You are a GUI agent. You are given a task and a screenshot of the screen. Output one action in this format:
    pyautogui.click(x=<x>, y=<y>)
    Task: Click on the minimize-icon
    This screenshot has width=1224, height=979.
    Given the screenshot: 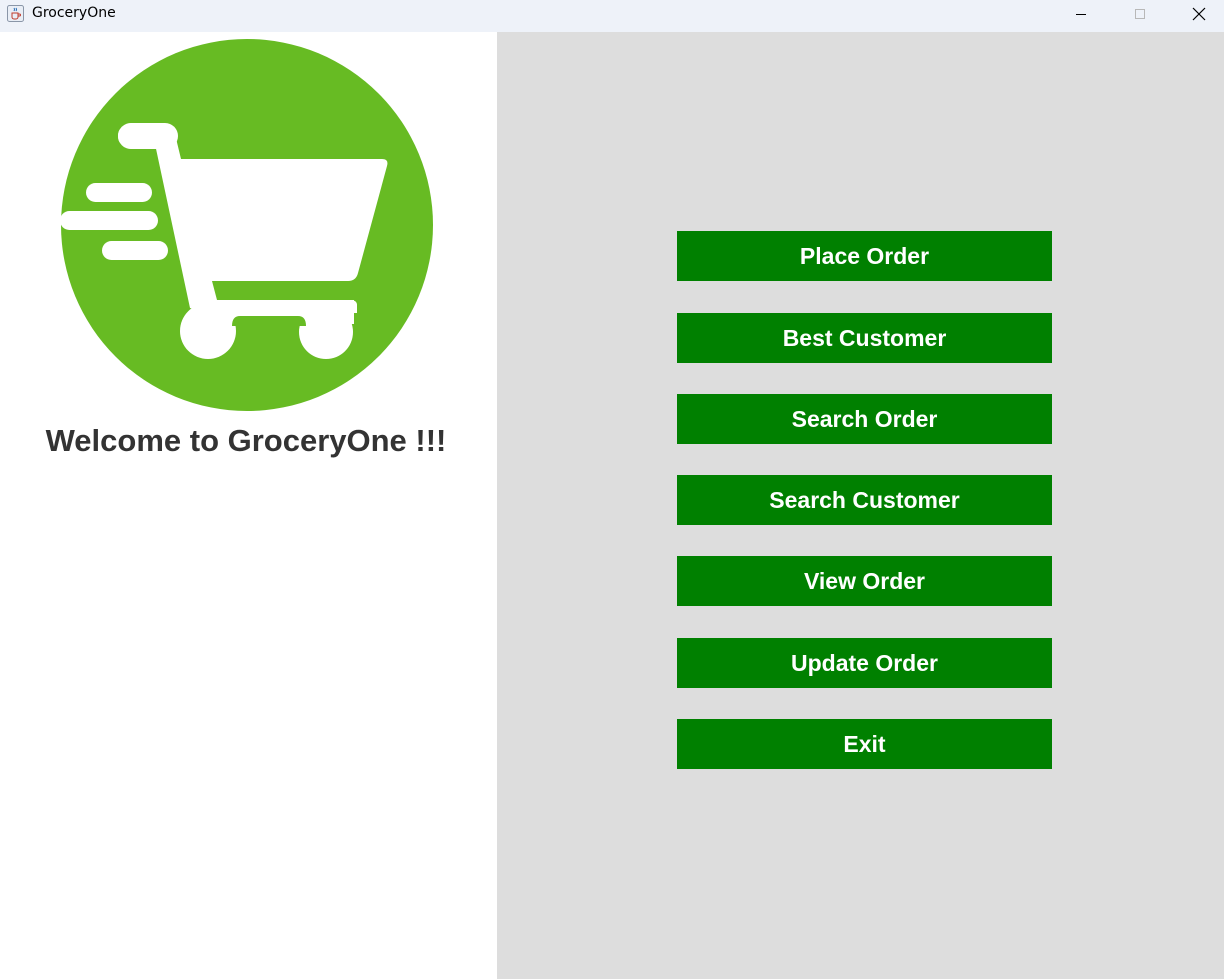 What is the action you would take?
    pyautogui.click(x=1081, y=14)
    